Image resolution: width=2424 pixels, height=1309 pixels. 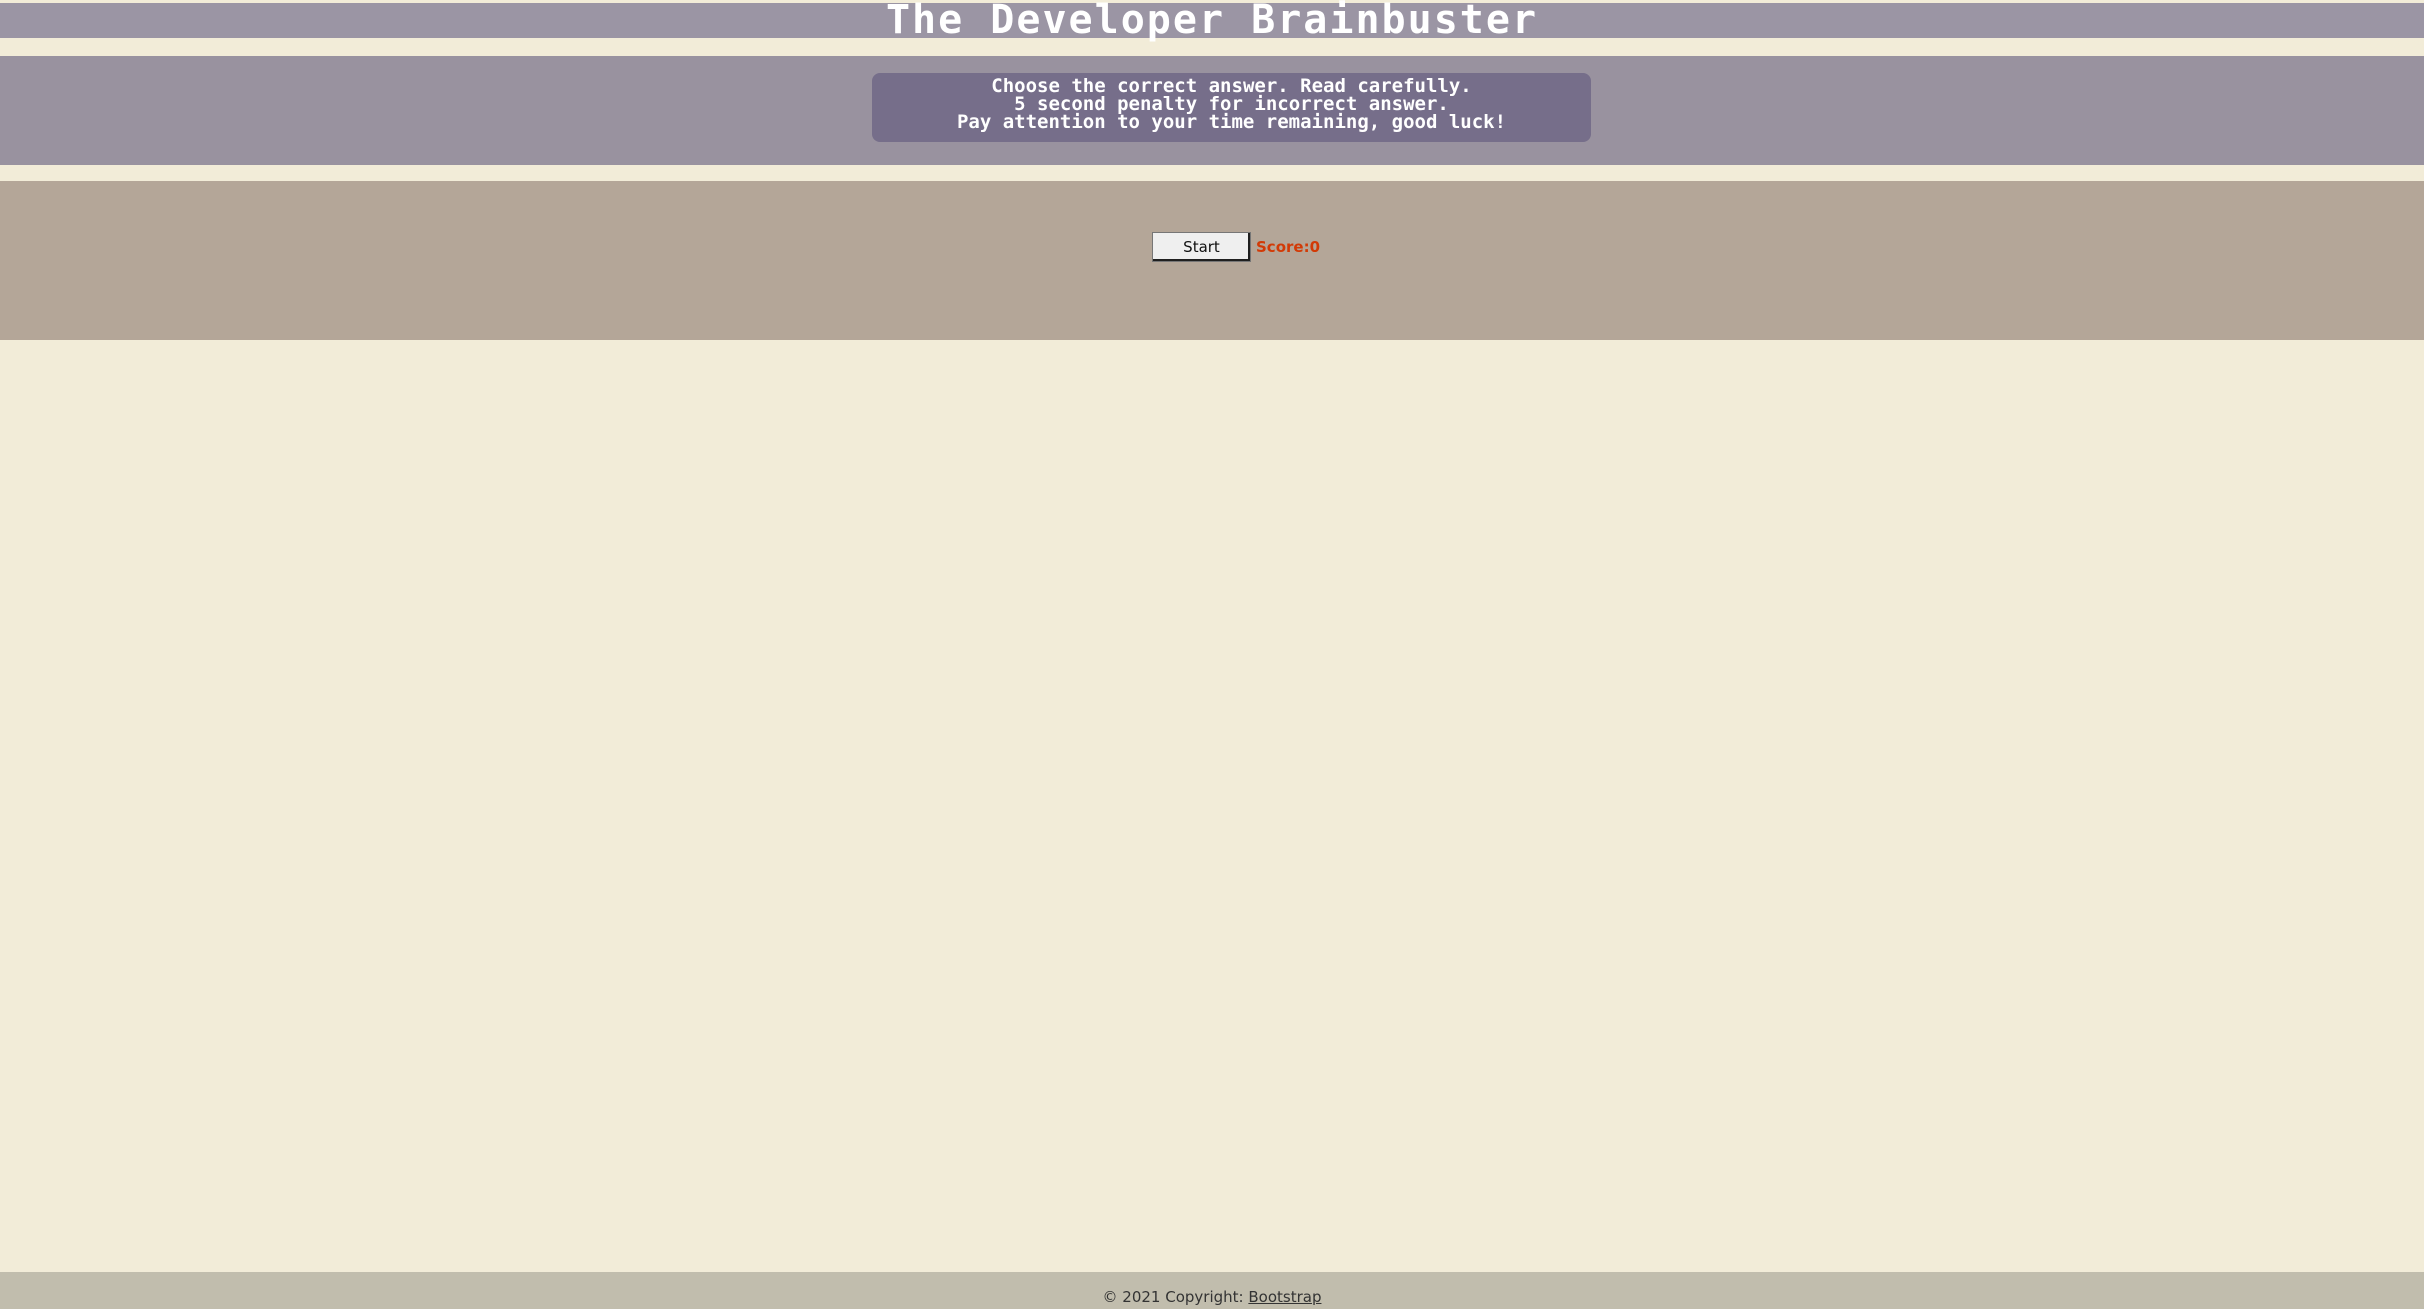 I want to click on footer-content: © 2021 Copyright: Bootstrap, so click(x=1212, y=1297).